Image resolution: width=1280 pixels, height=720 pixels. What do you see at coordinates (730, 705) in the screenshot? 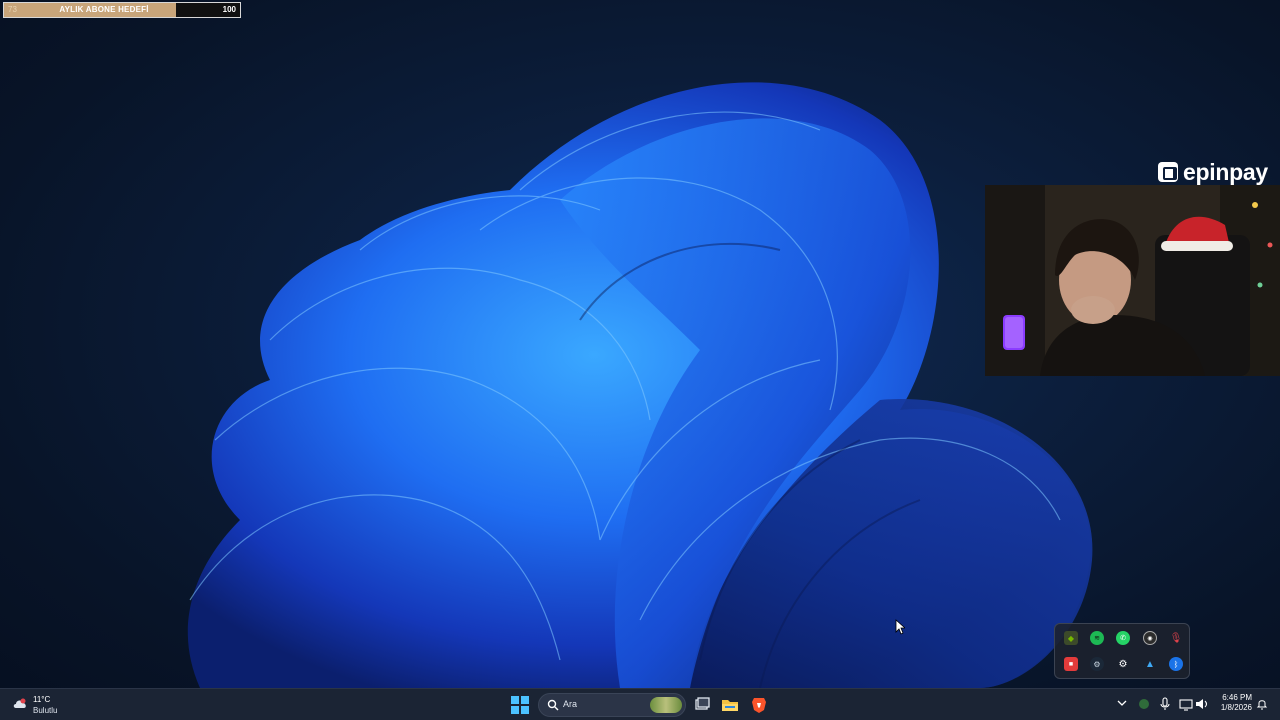
I see `file-explorer-icon` at bounding box center [730, 705].